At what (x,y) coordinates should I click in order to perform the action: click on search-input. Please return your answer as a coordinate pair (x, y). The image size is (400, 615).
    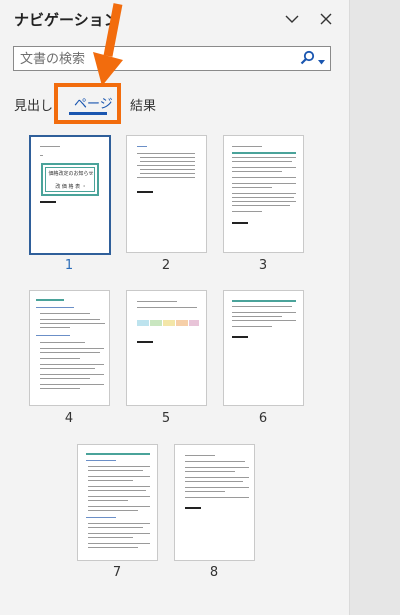
    Looking at the image, I should click on (155, 59).